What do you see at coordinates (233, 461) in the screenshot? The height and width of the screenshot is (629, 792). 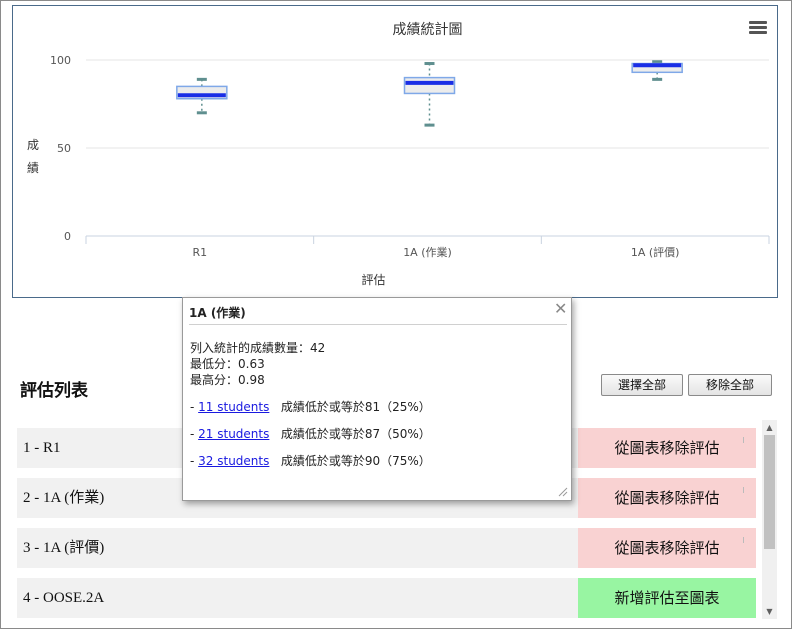 I see `students-link: 32 students` at bounding box center [233, 461].